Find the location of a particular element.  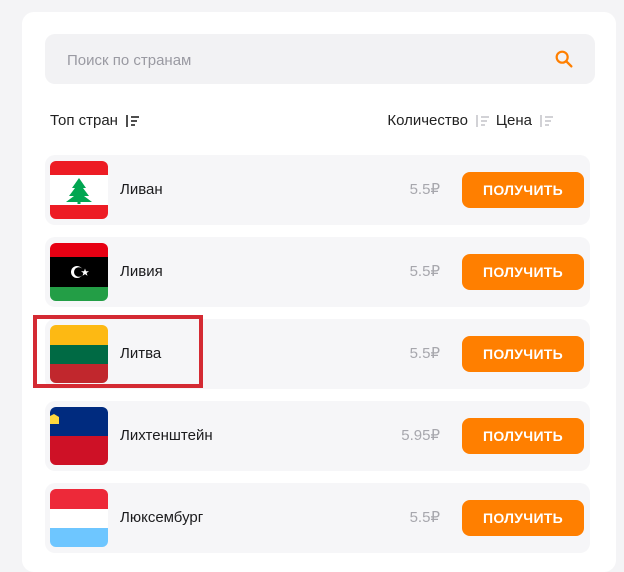

search-bar is located at coordinates (320, 60).